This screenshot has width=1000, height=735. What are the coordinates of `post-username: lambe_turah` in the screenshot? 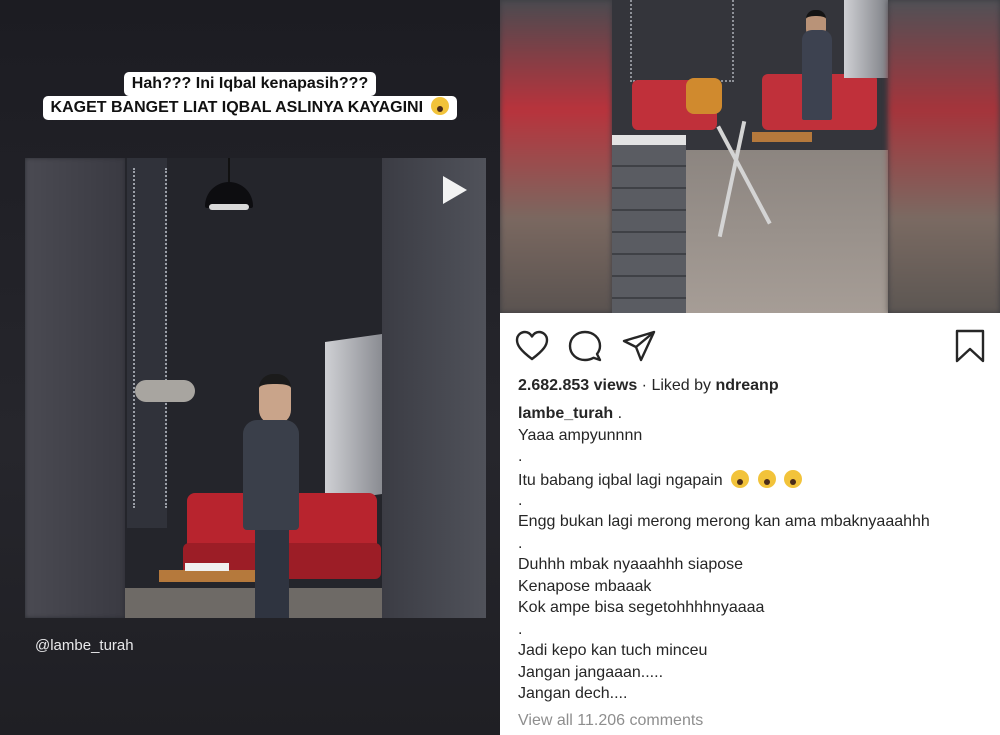 It's located at (565, 413).